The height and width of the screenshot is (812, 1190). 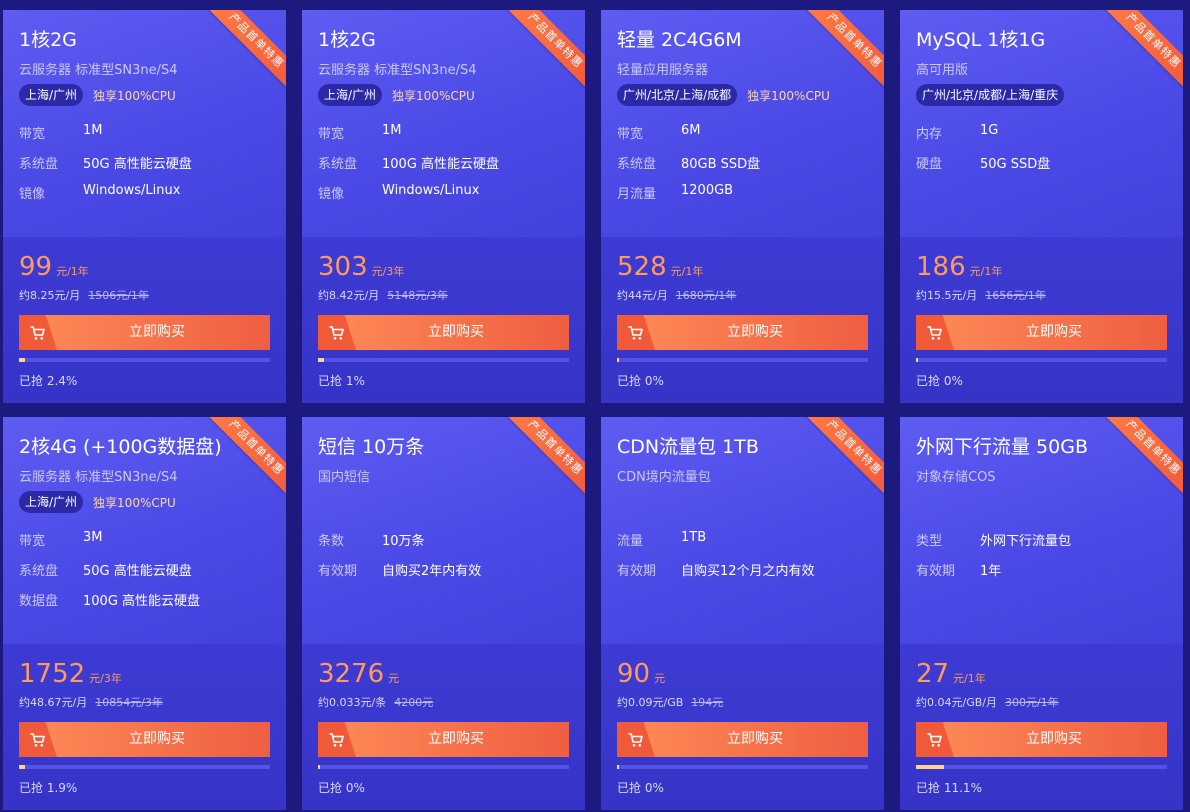 What do you see at coordinates (432, 571) in the screenshot?
I see `spec-value: 自购买2年内有效` at bounding box center [432, 571].